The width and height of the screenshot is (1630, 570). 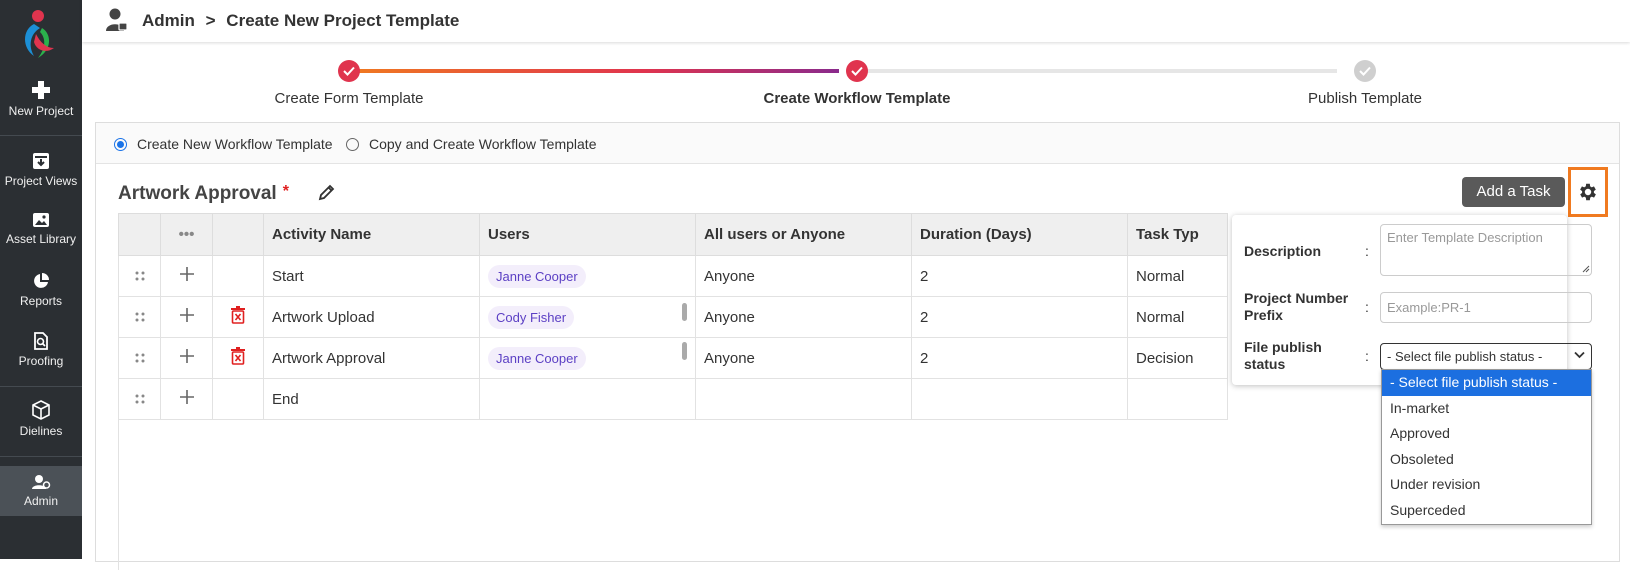 What do you see at coordinates (1367, 251) in the screenshot?
I see `description-colon: :` at bounding box center [1367, 251].